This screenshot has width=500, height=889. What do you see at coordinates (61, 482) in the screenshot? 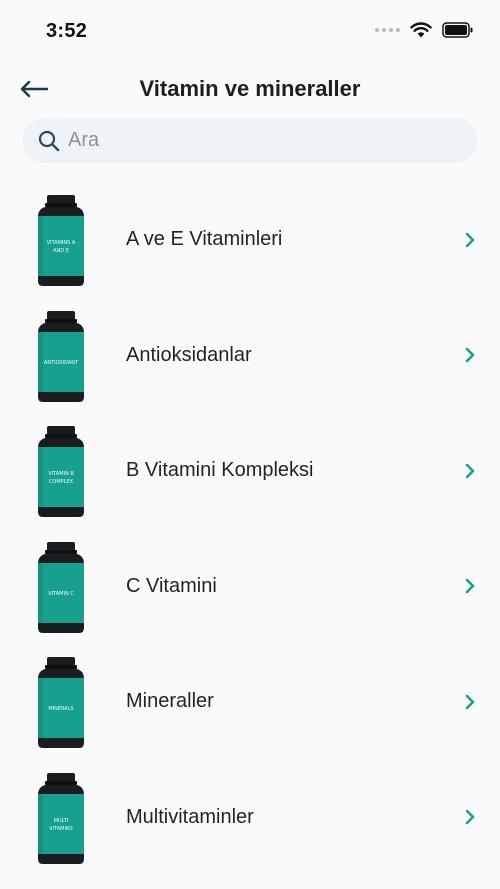
I see `bottle-label-text: COMPLEX` at bounding box center [61, 482].